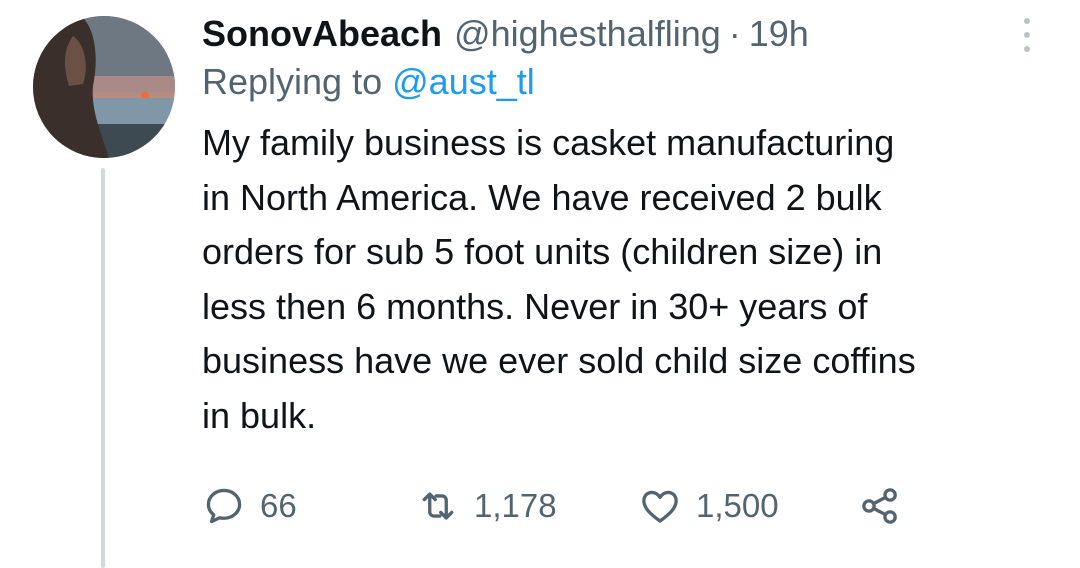 This screenshot has height=568, width=1080. Describe the element at coordinates (224, 506) in the screenshot. I see `reply-icon` at that location.